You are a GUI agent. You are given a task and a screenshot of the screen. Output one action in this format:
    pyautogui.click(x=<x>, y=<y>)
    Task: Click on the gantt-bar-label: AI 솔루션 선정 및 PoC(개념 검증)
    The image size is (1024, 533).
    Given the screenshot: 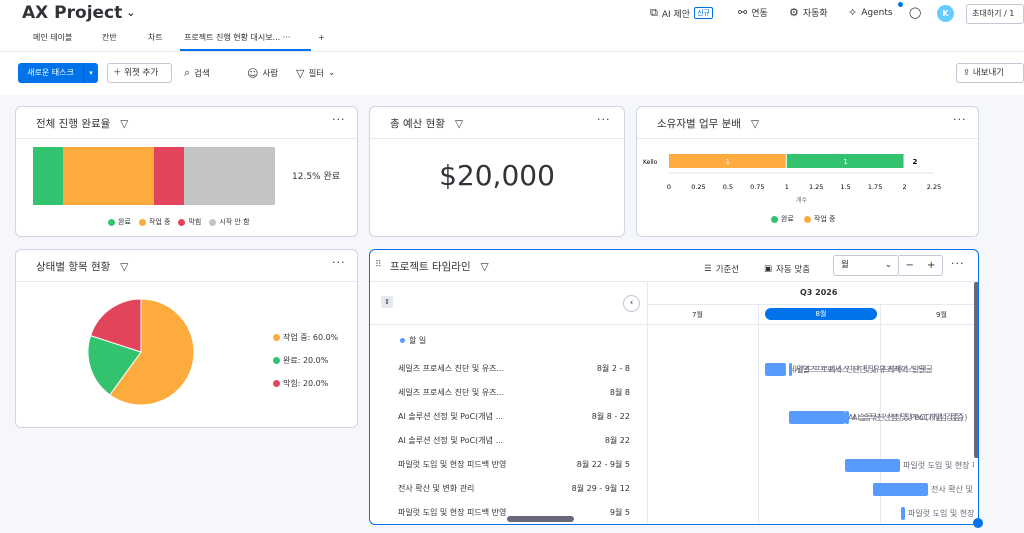 What is the action you would take?
    pyautogui.click(x=910, y=417)
    